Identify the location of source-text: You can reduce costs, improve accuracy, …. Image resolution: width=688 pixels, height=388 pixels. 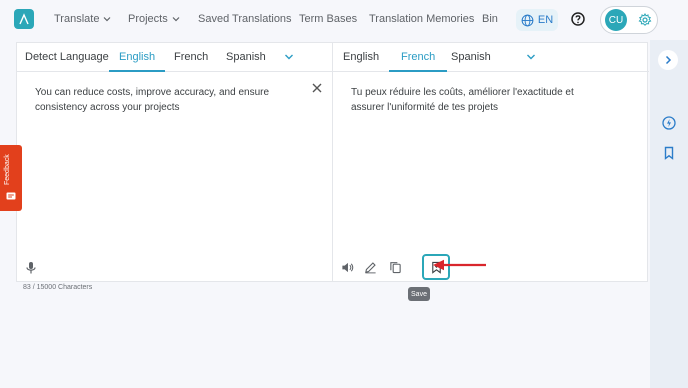
(161, 100).